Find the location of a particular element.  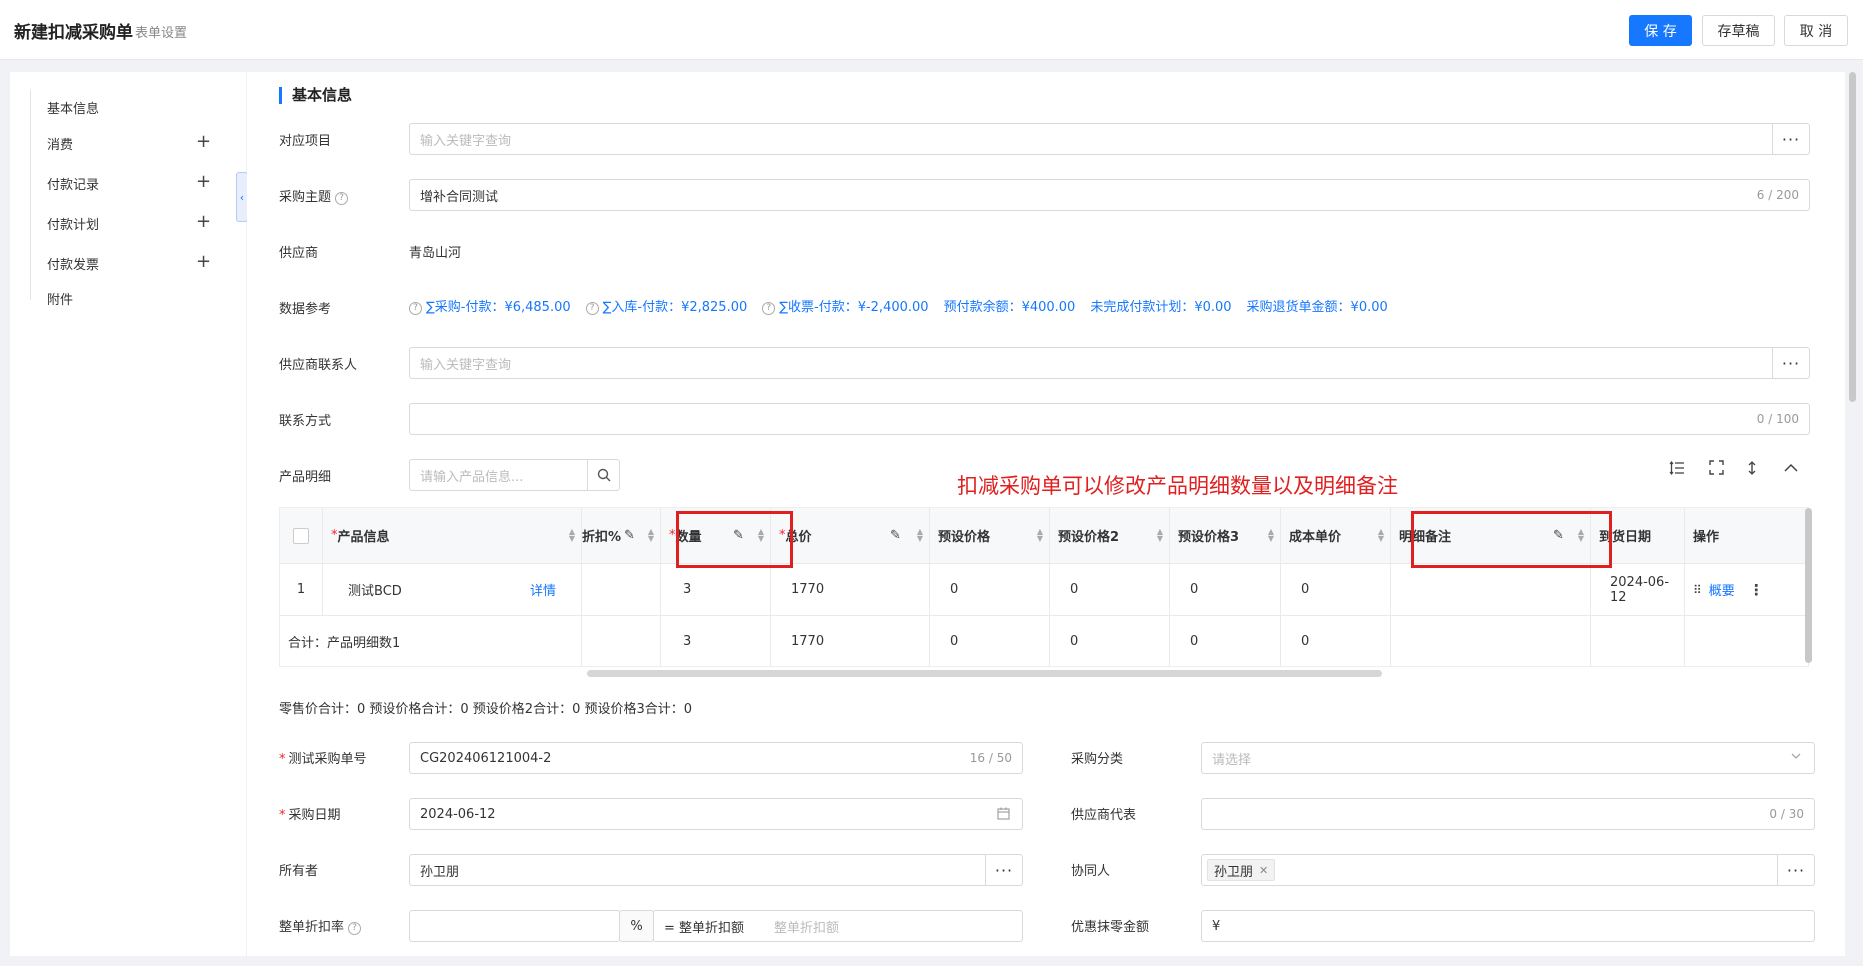

row-remark-cell is located at coordinates (1491, 590).